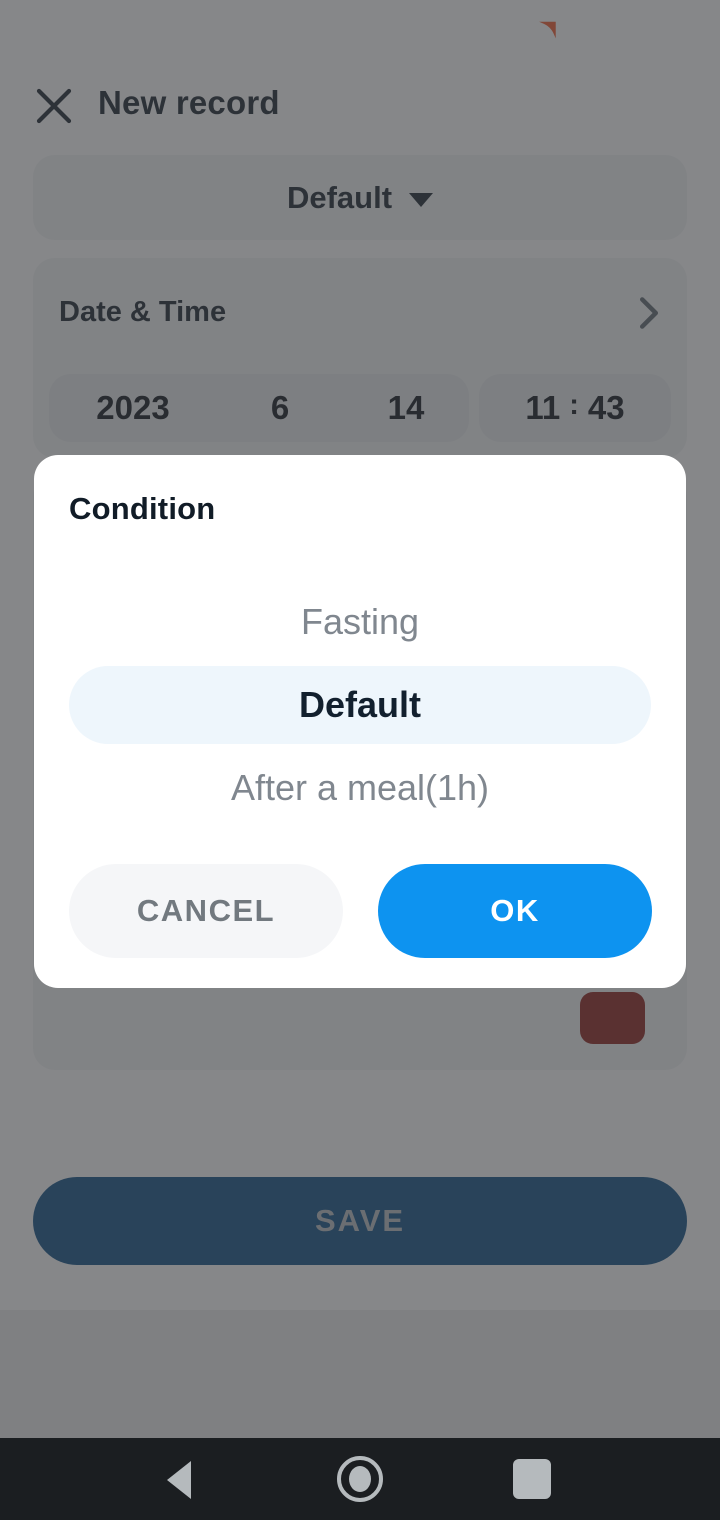 Image resolution: width=720 pixels, height=1520 pixels. I want to click on home-icon, so click(360, 1479).